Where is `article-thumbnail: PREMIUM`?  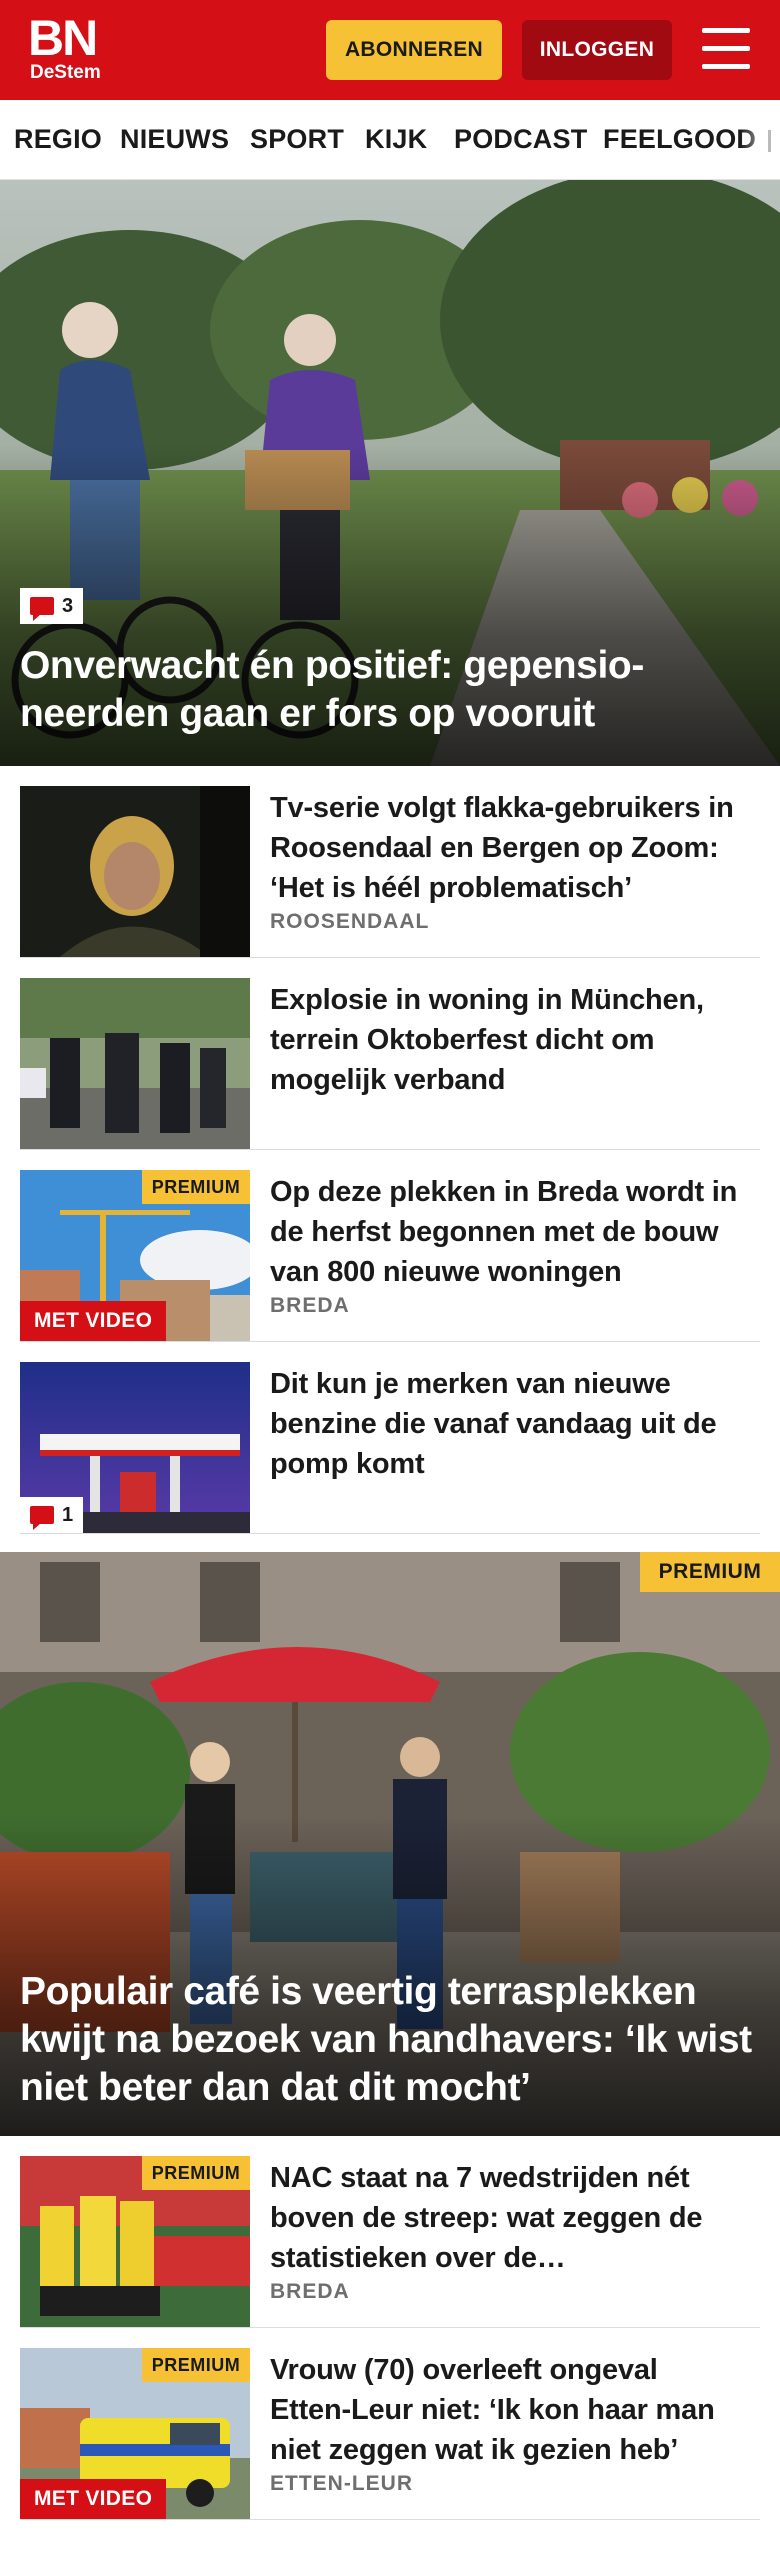
article-thumbnail: PREMIUM is located at coordinates (135, 2241).